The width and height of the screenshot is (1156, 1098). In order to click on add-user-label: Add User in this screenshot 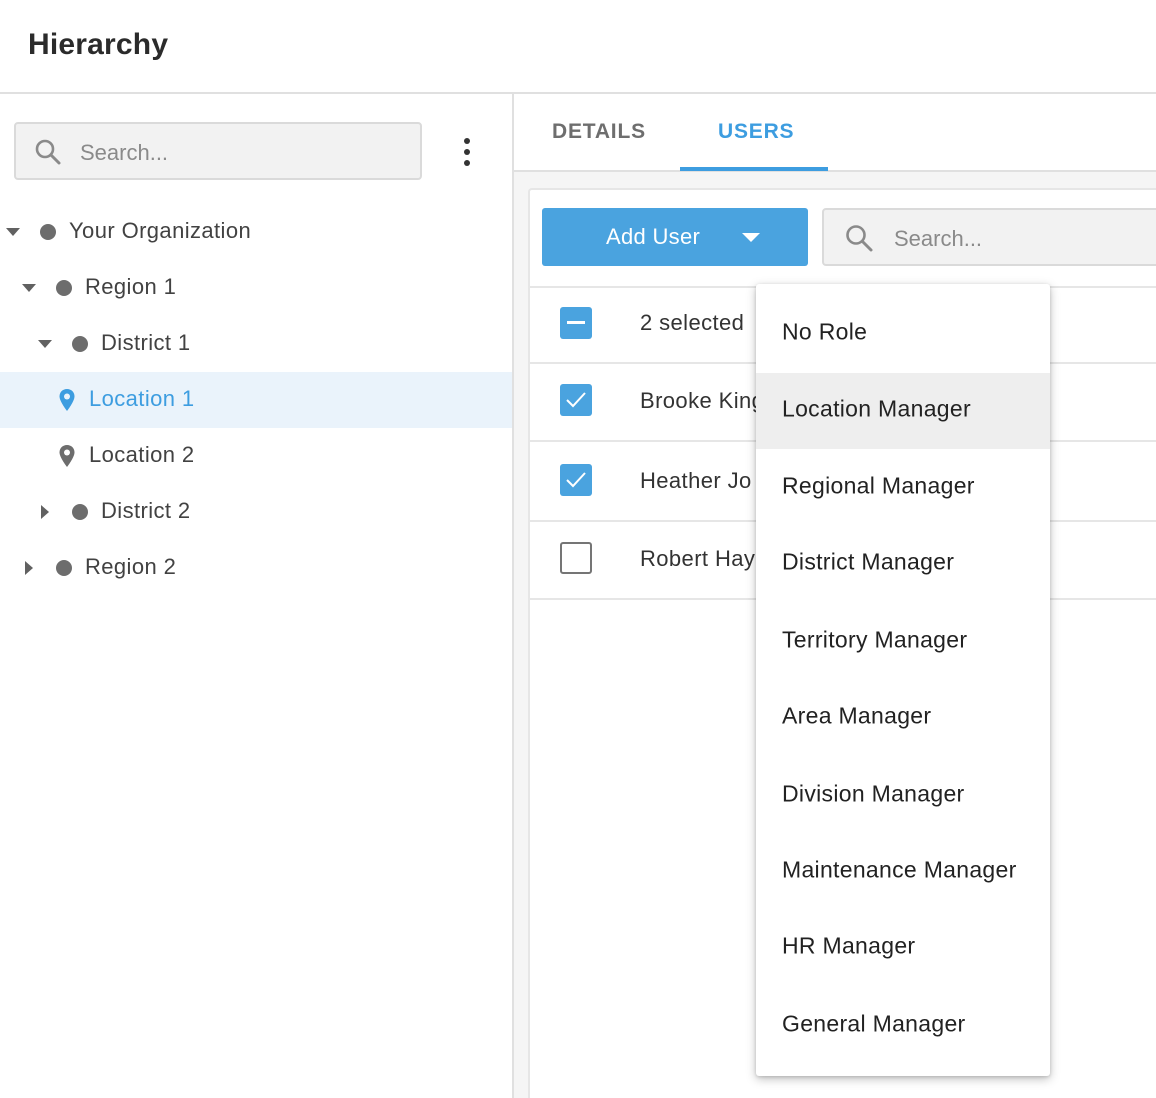, I will do `click(653, 236)`.